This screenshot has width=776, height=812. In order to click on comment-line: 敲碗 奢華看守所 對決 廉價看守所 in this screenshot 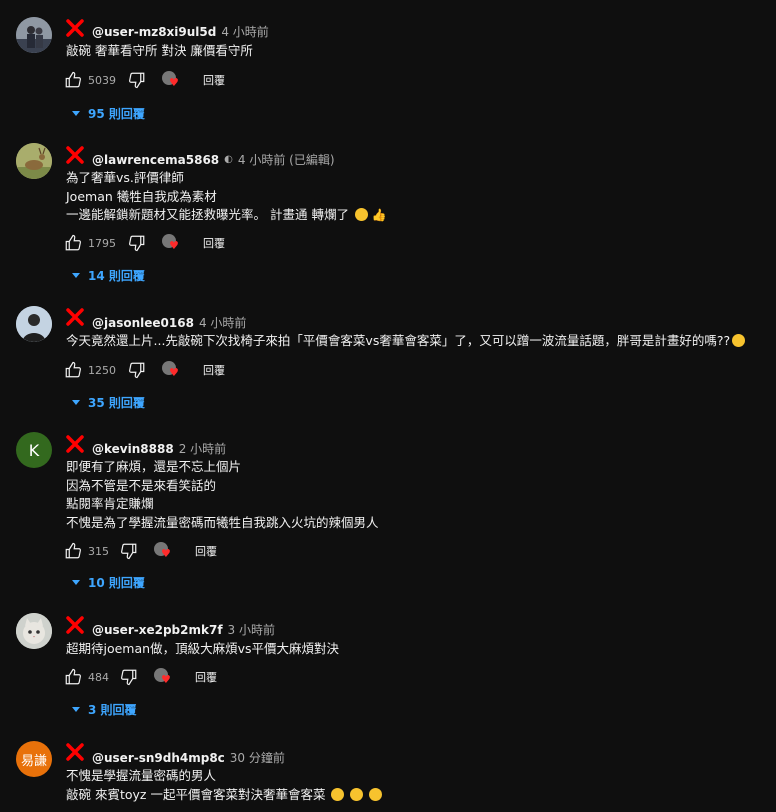, I will do `click(159, 50)`.